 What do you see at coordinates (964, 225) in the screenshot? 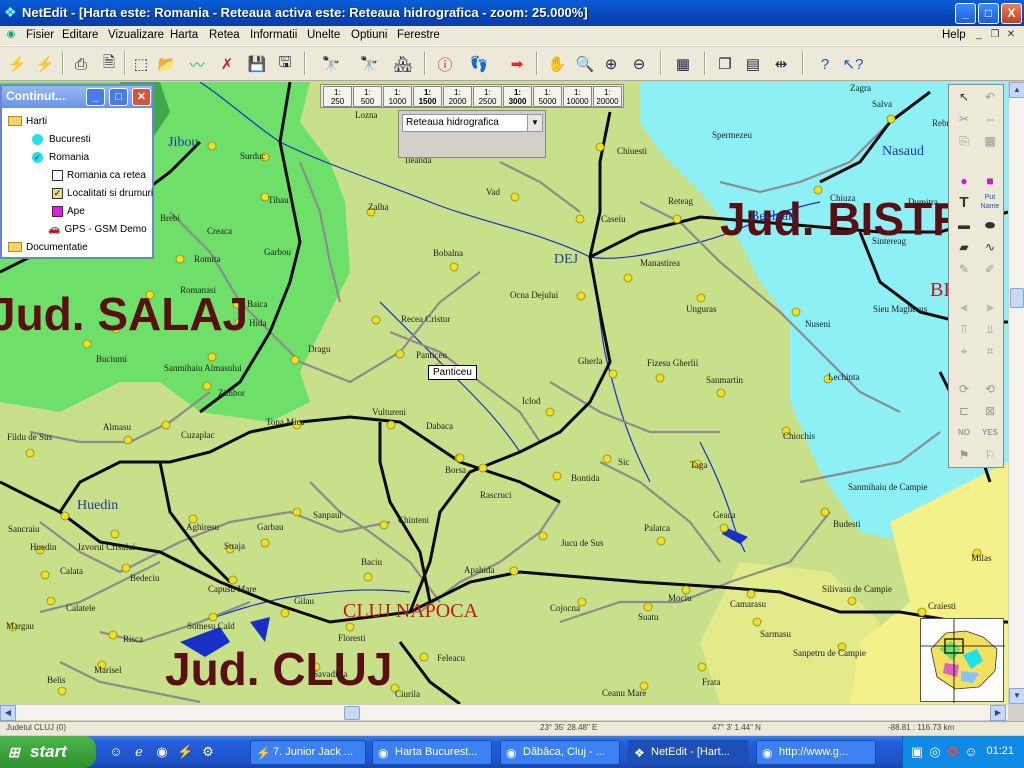
I see `rect-tool-icon: ▬` at bounding box center [964, 225].